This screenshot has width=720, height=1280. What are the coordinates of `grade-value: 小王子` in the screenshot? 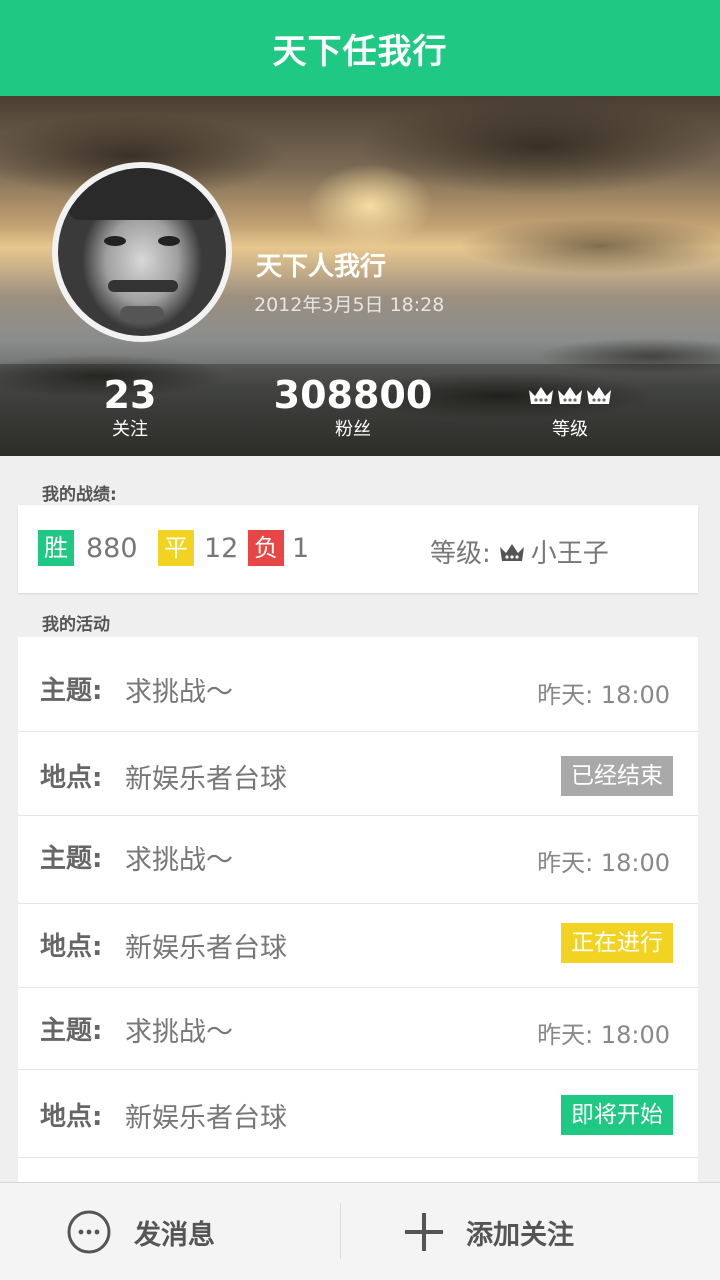 It's located at (569, 554).